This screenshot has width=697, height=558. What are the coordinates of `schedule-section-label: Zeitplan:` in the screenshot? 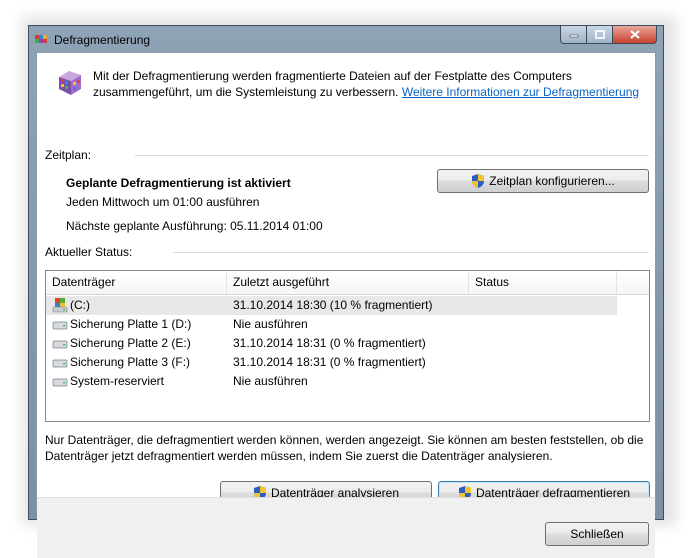 It's located at (68, 155).